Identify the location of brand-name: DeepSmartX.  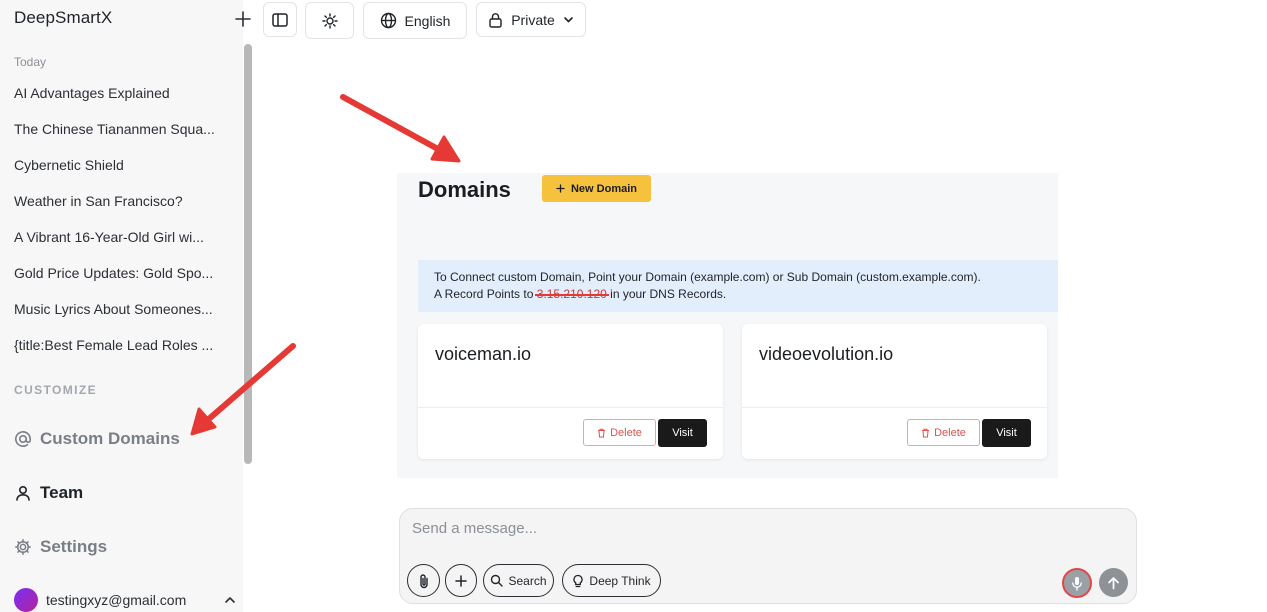
(63, 17).